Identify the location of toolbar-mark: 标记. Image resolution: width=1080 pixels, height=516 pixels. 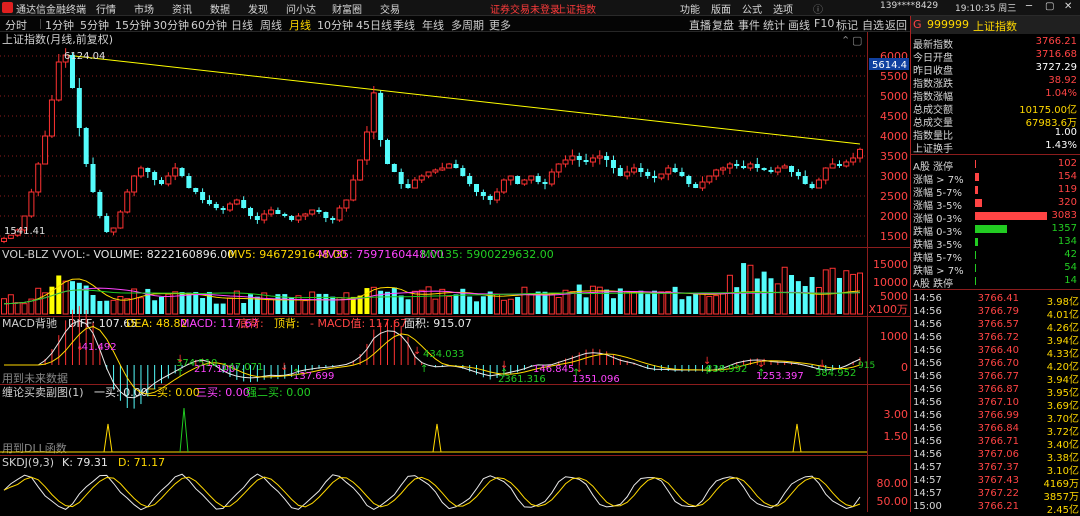
(847, 25).